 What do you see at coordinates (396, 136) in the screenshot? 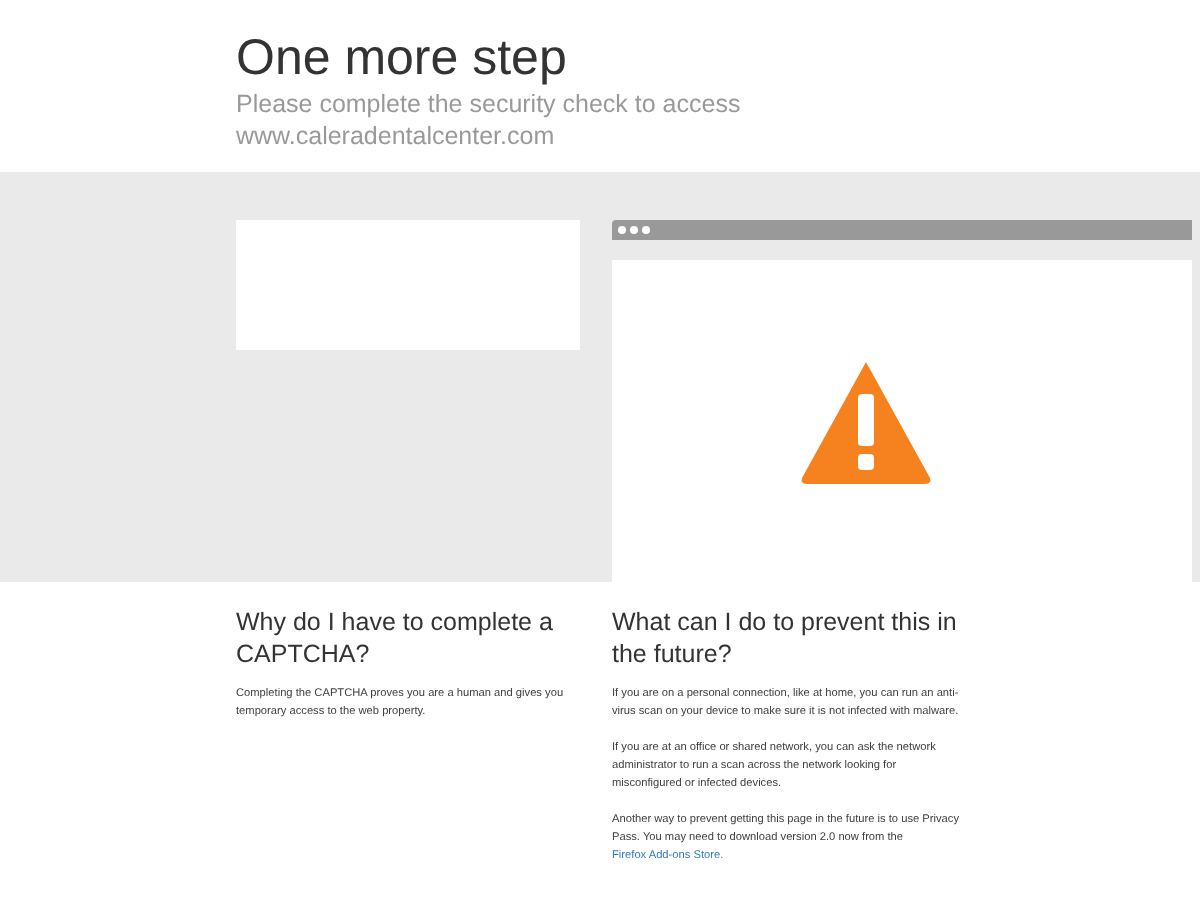
I see `domain-text: www.caleradentalcenter.com` at bounding box center [396, 136].